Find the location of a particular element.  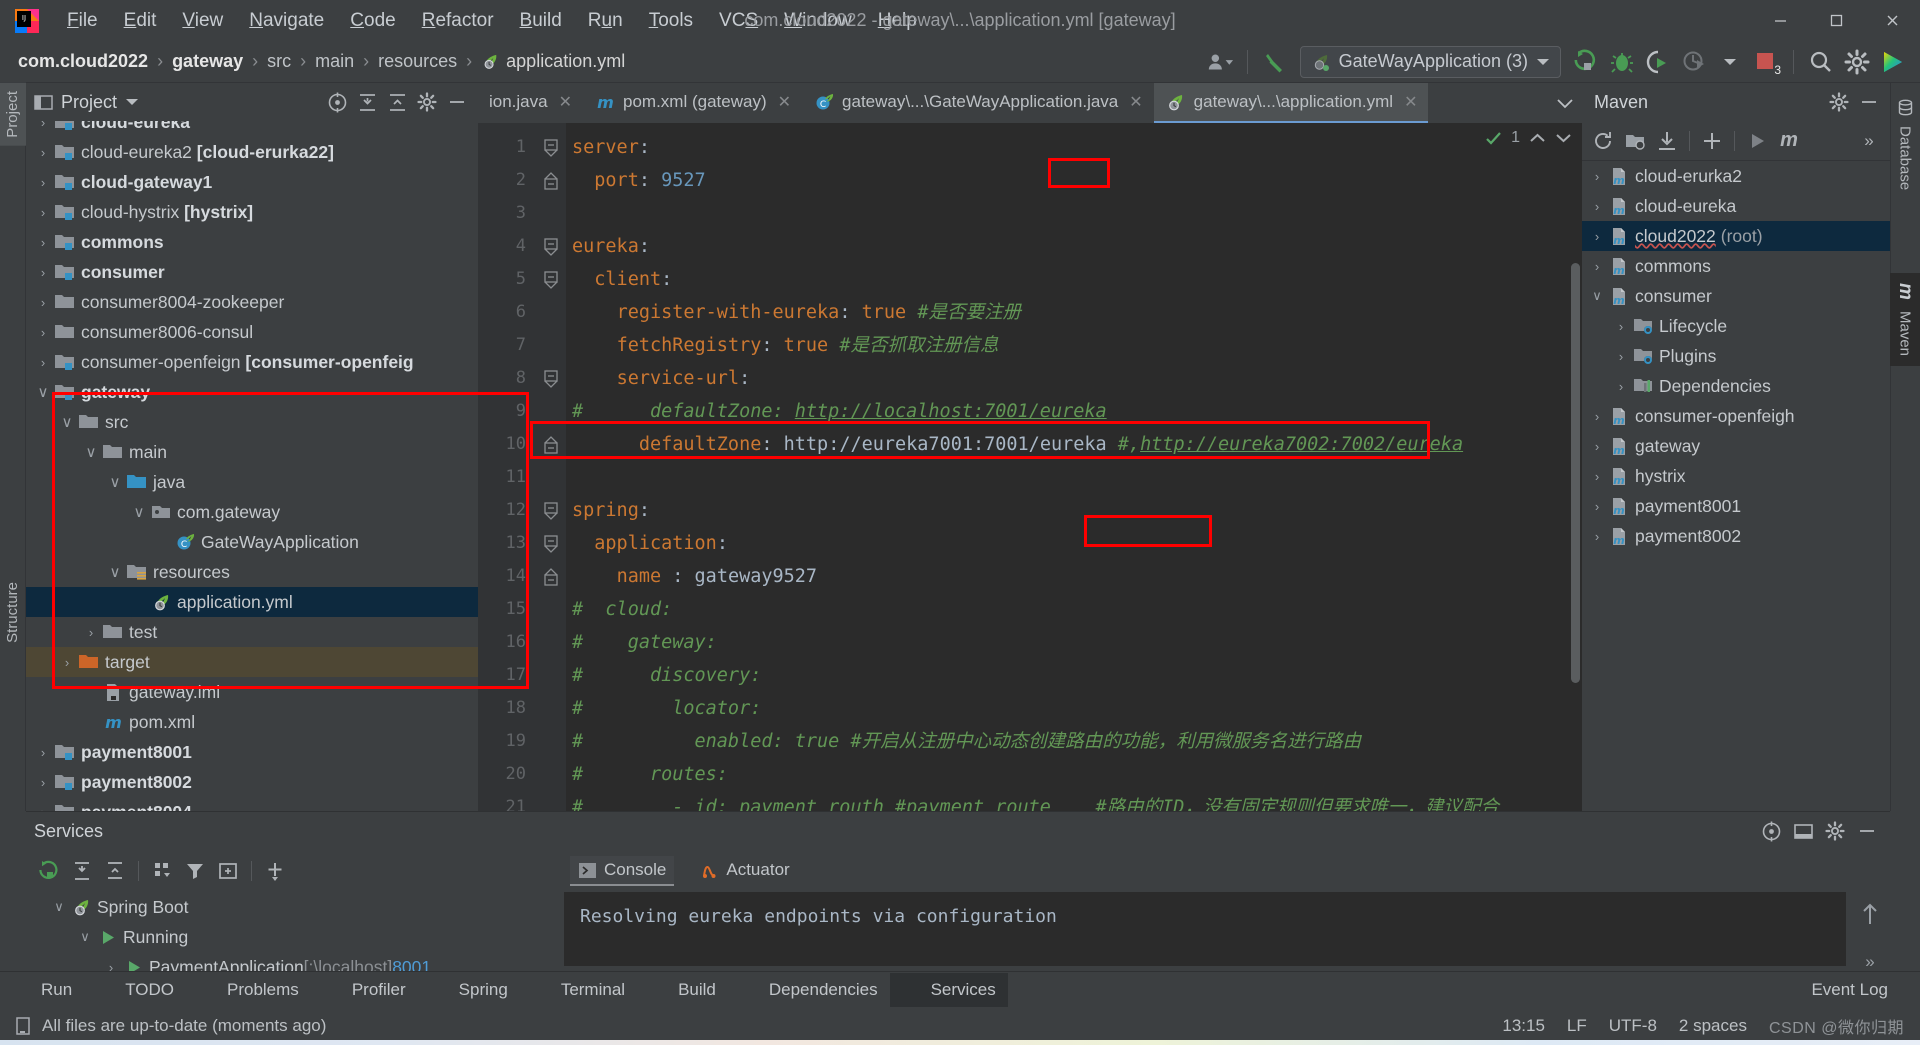

project-tree-row: ∨ gateway is located at coordinates (252, 392).